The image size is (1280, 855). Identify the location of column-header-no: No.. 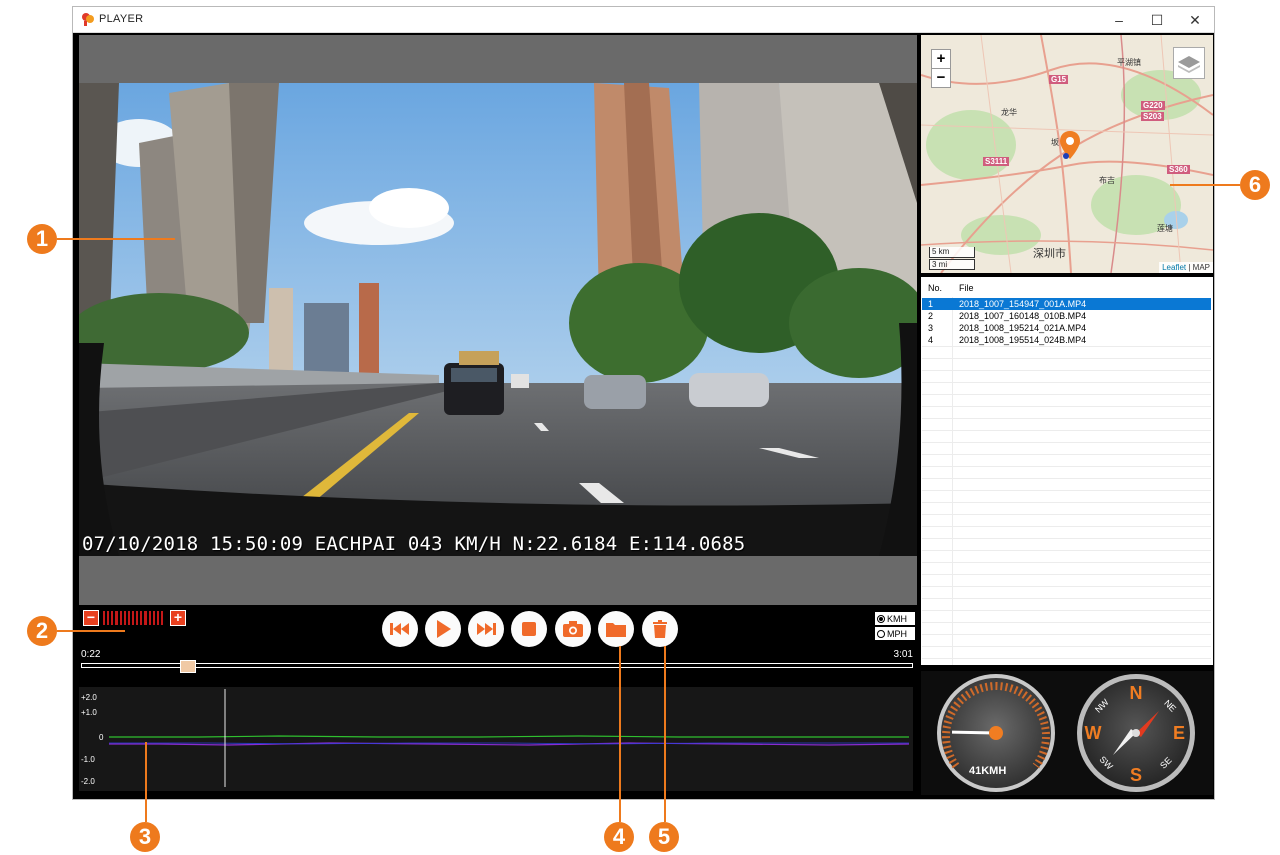
(935, 288).